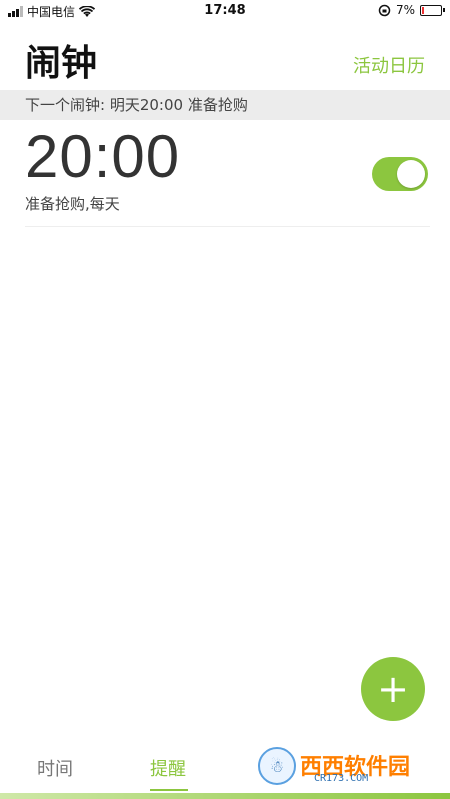 This screenshot has width=450, height=799. Describe the element at coordinates (168, 768) in the screenshot. I see `tab-reminder: 提醒` at that location.